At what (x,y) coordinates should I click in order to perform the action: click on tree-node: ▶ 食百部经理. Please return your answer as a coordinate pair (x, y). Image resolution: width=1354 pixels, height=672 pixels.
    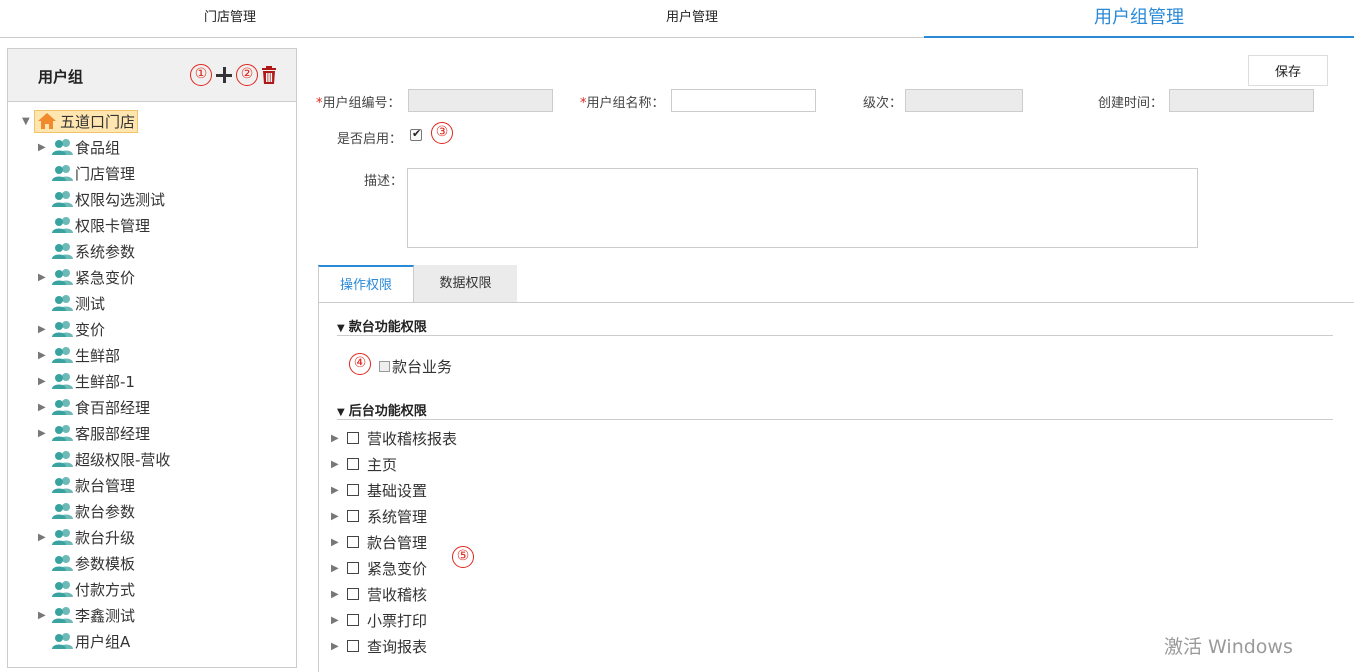
    Looking at the image, I should click on (94, 407).